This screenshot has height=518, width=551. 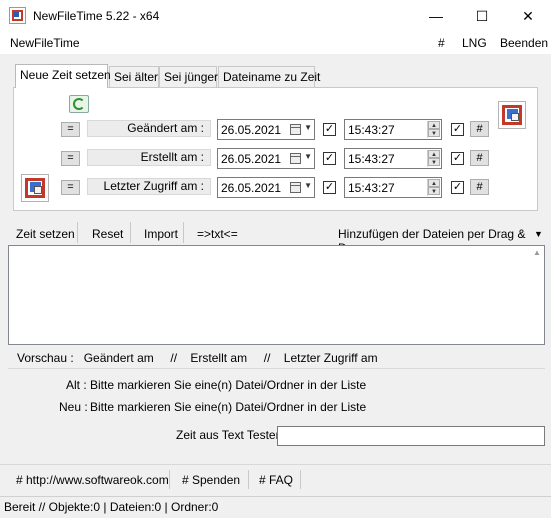 I want to click on modified-time-checkbox: ✓, so click(x=457, y=129).